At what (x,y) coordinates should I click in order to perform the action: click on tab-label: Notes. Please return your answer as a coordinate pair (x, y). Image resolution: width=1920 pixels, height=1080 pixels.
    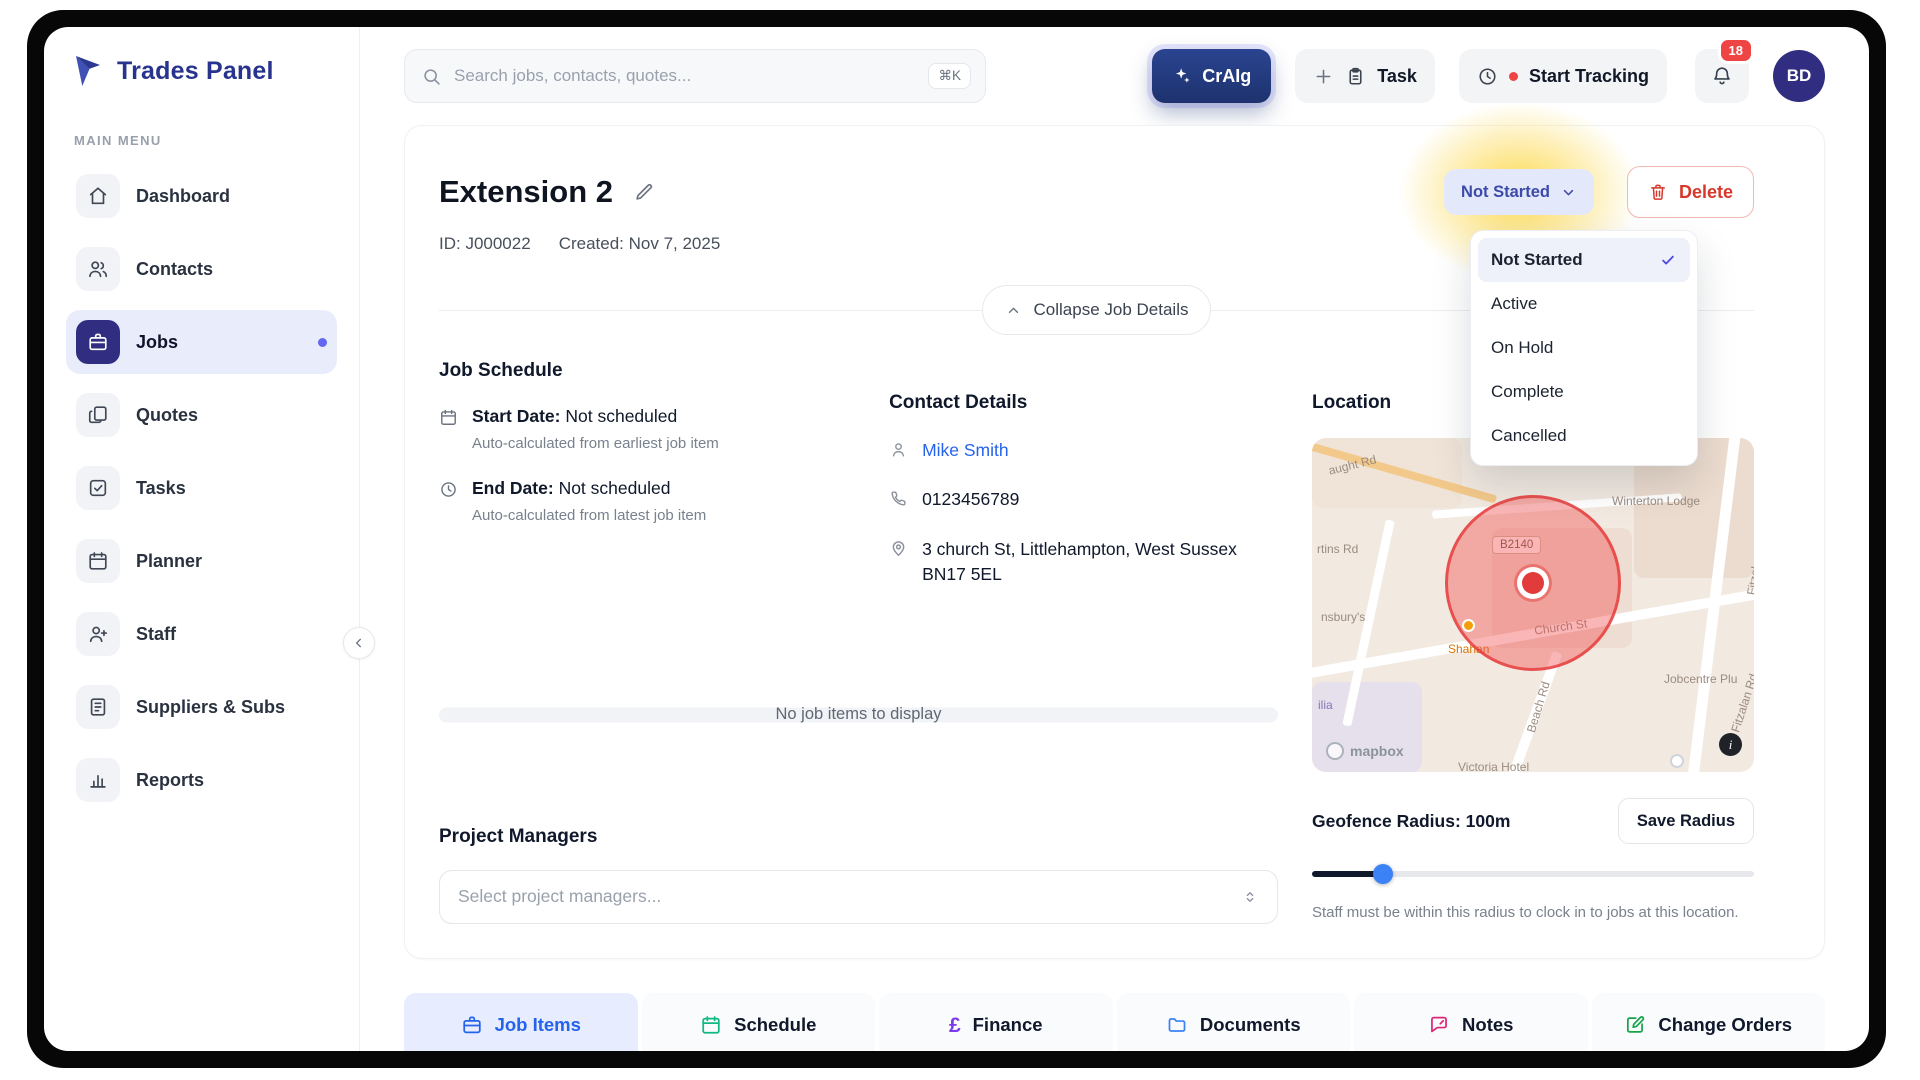
    Looking at the image, I should click on (1488, 1024).